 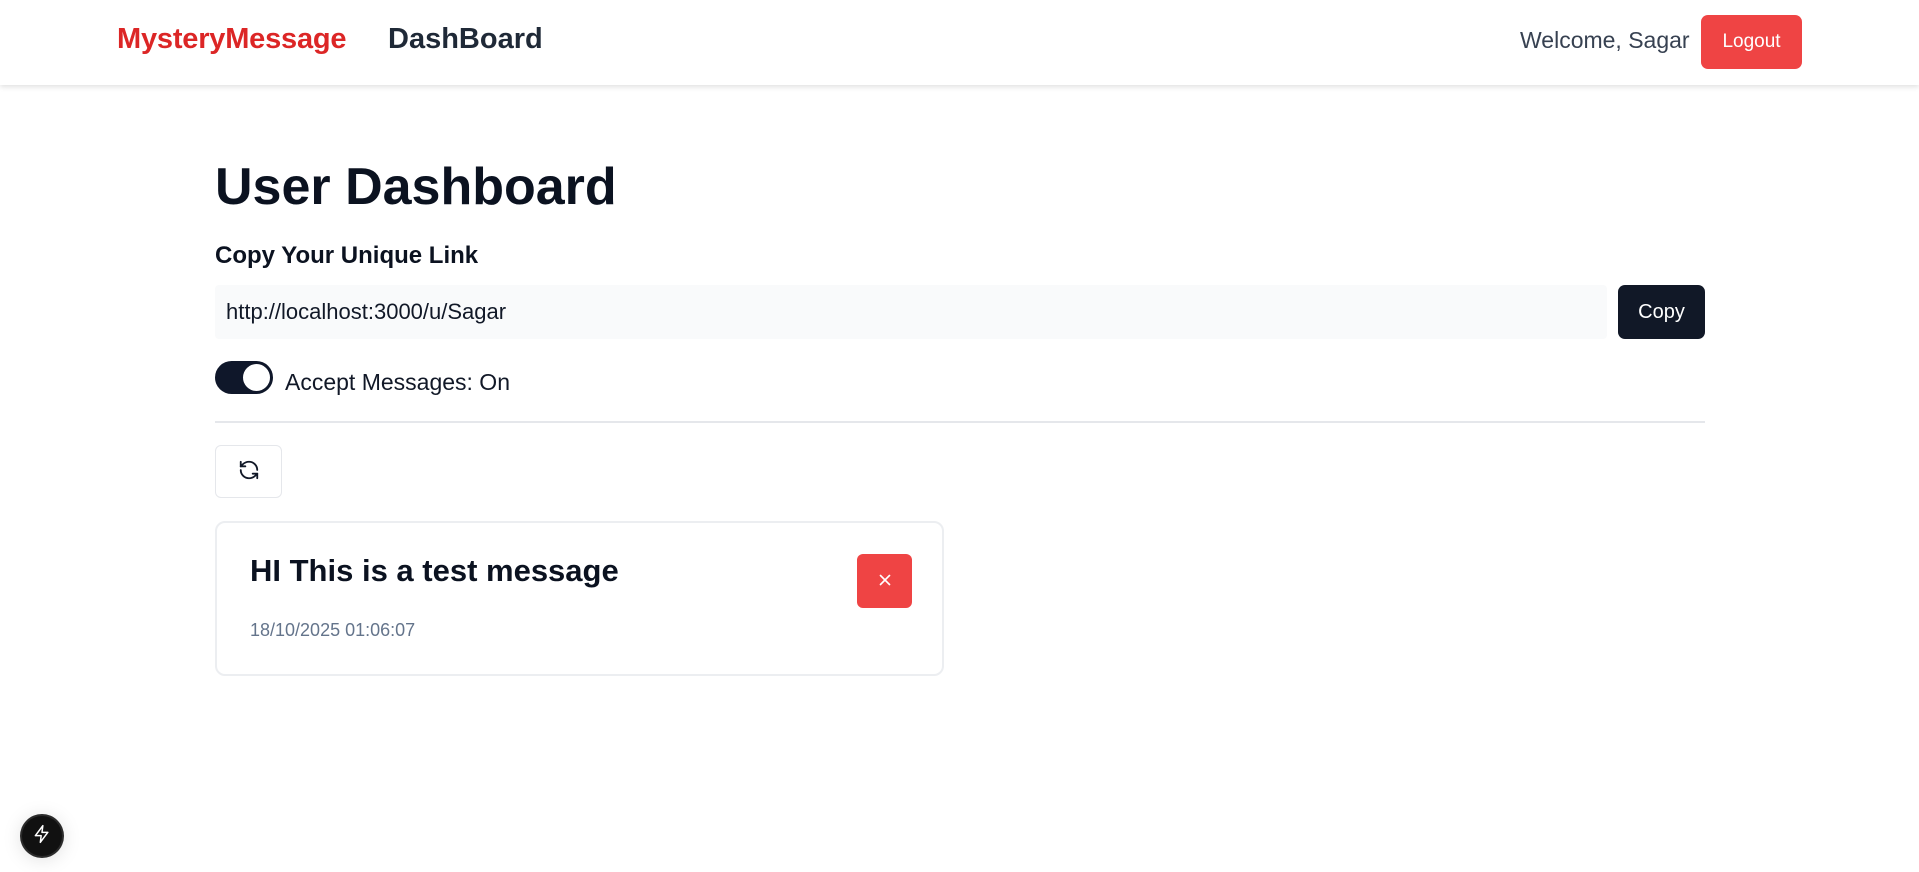 What do you see at coordinates (1605, 40) in the screenshot?
I see `welcome-text: Welcome, Sagar` at bounding box center [1605, 40].